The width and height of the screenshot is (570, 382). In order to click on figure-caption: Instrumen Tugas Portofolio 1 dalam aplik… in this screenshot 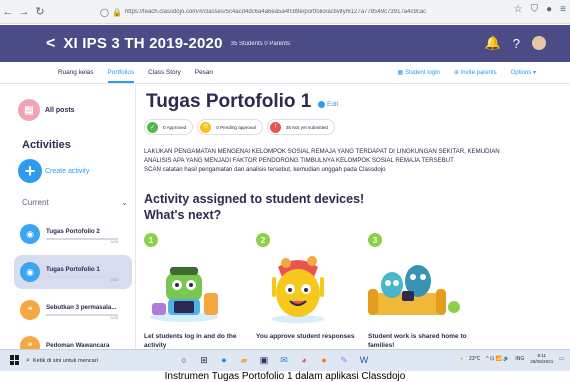, I will do `click(285, 376)`.